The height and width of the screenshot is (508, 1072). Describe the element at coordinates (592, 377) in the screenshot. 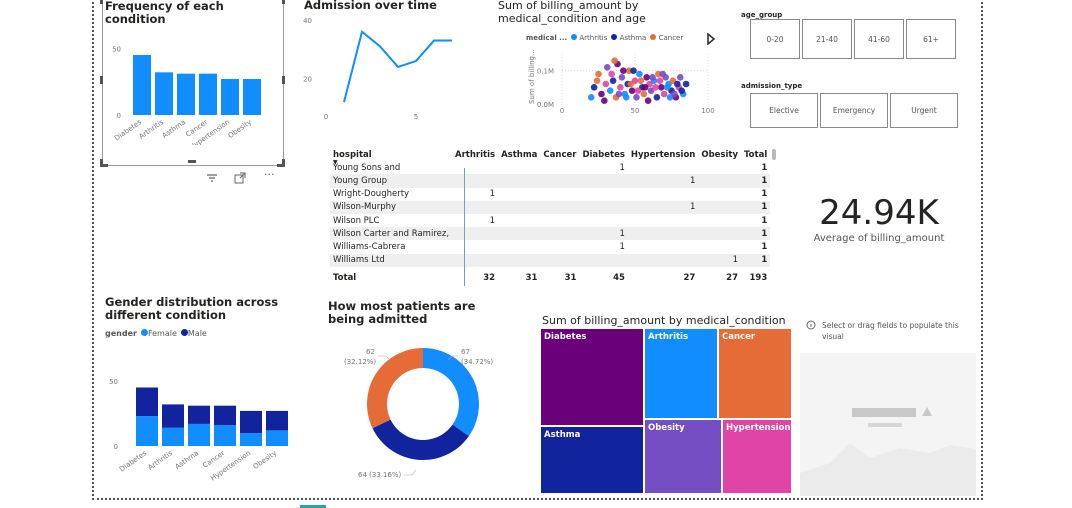

I see `treemap-cell: Diabetes` at that location.